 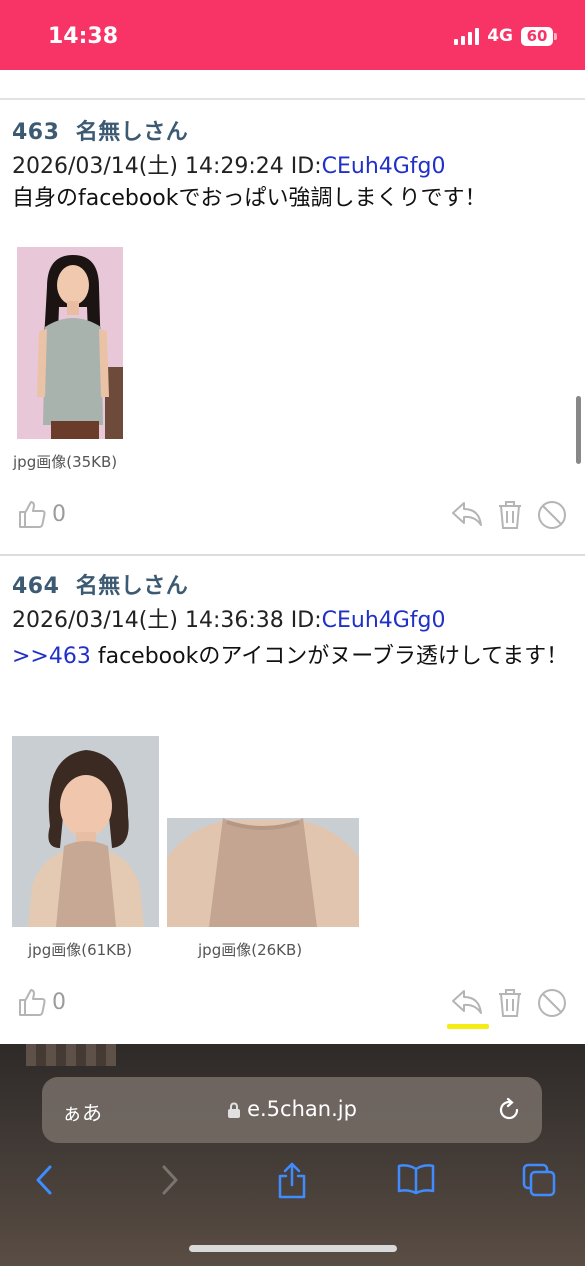 I want to click on share-icon, so click(x=292, y=1181).